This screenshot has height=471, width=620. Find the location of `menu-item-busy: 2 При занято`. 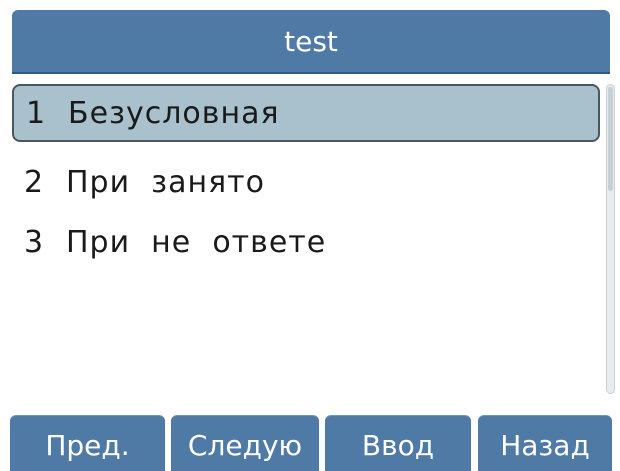

menu-item-busy: 2 При занято is located at coordinates (306, 182).